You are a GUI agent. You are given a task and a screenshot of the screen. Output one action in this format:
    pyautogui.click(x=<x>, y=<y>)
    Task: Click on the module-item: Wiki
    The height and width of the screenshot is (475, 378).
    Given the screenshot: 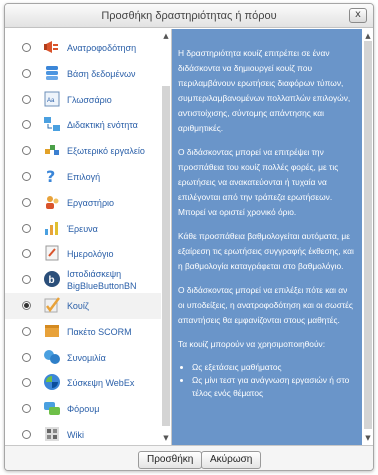 What is the action you would take?
    pyautogui.click(x=83, y=433)
    